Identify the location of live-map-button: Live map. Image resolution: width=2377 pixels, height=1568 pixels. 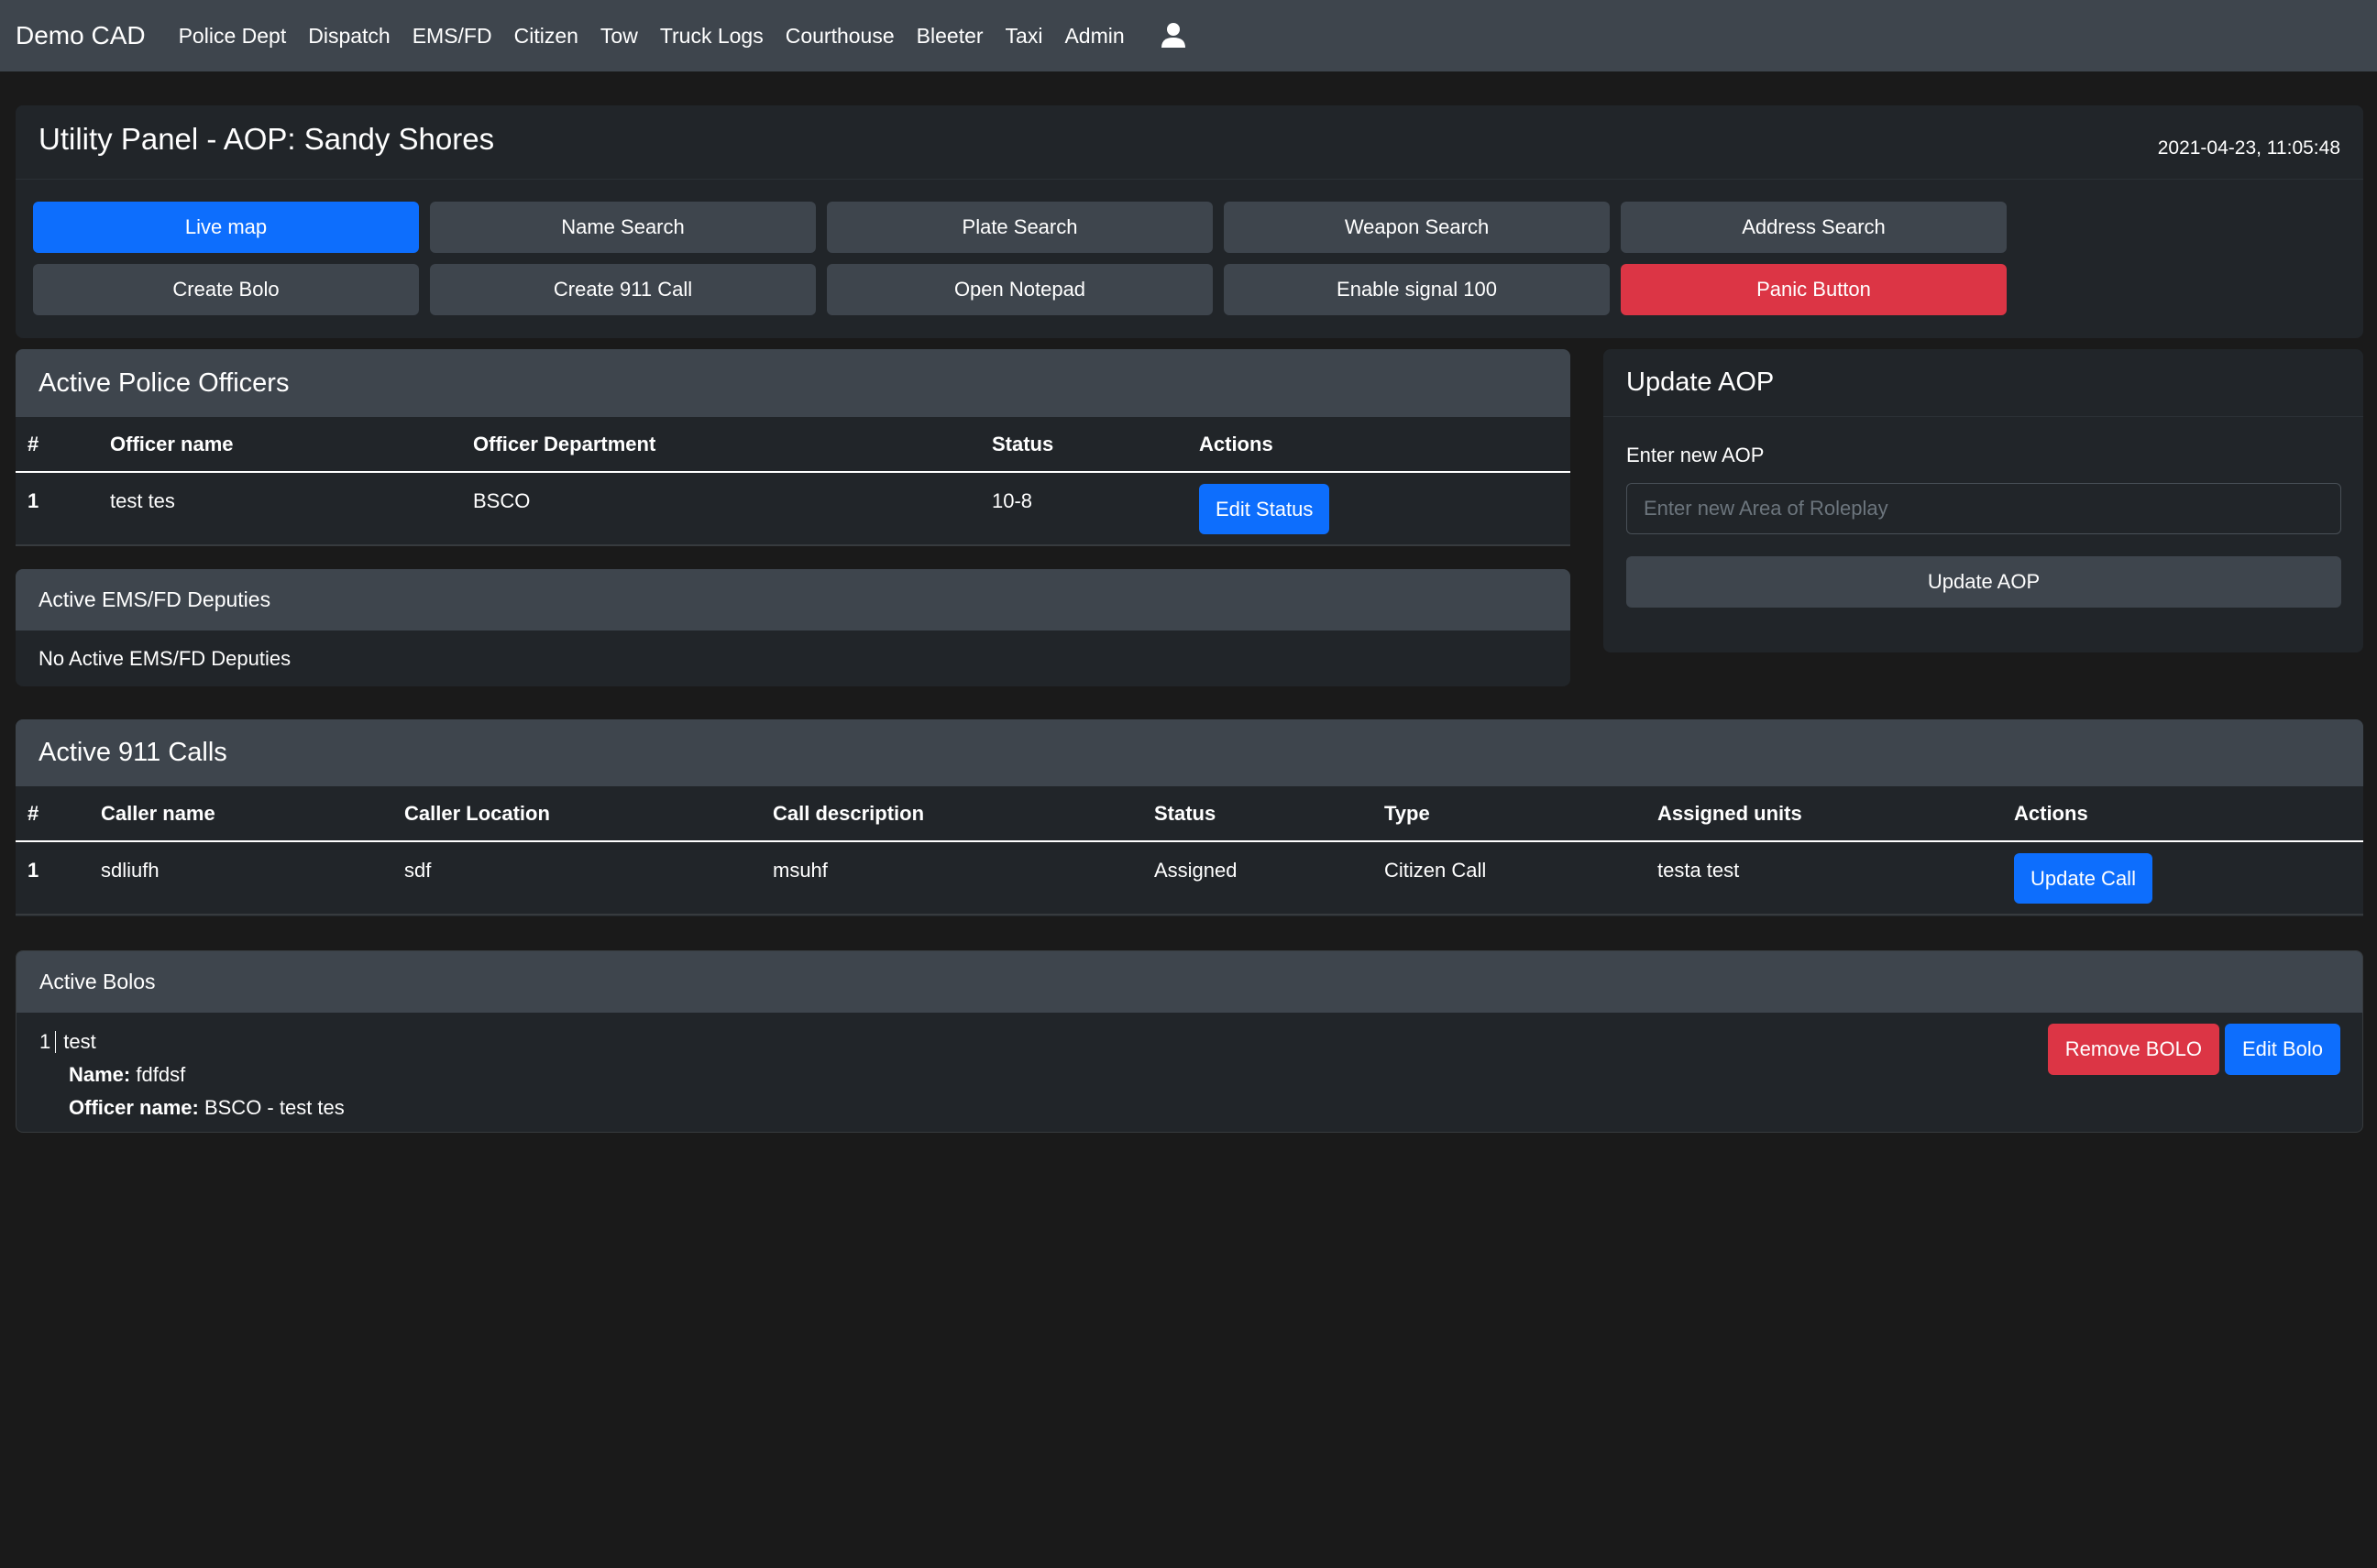
(226, 227).